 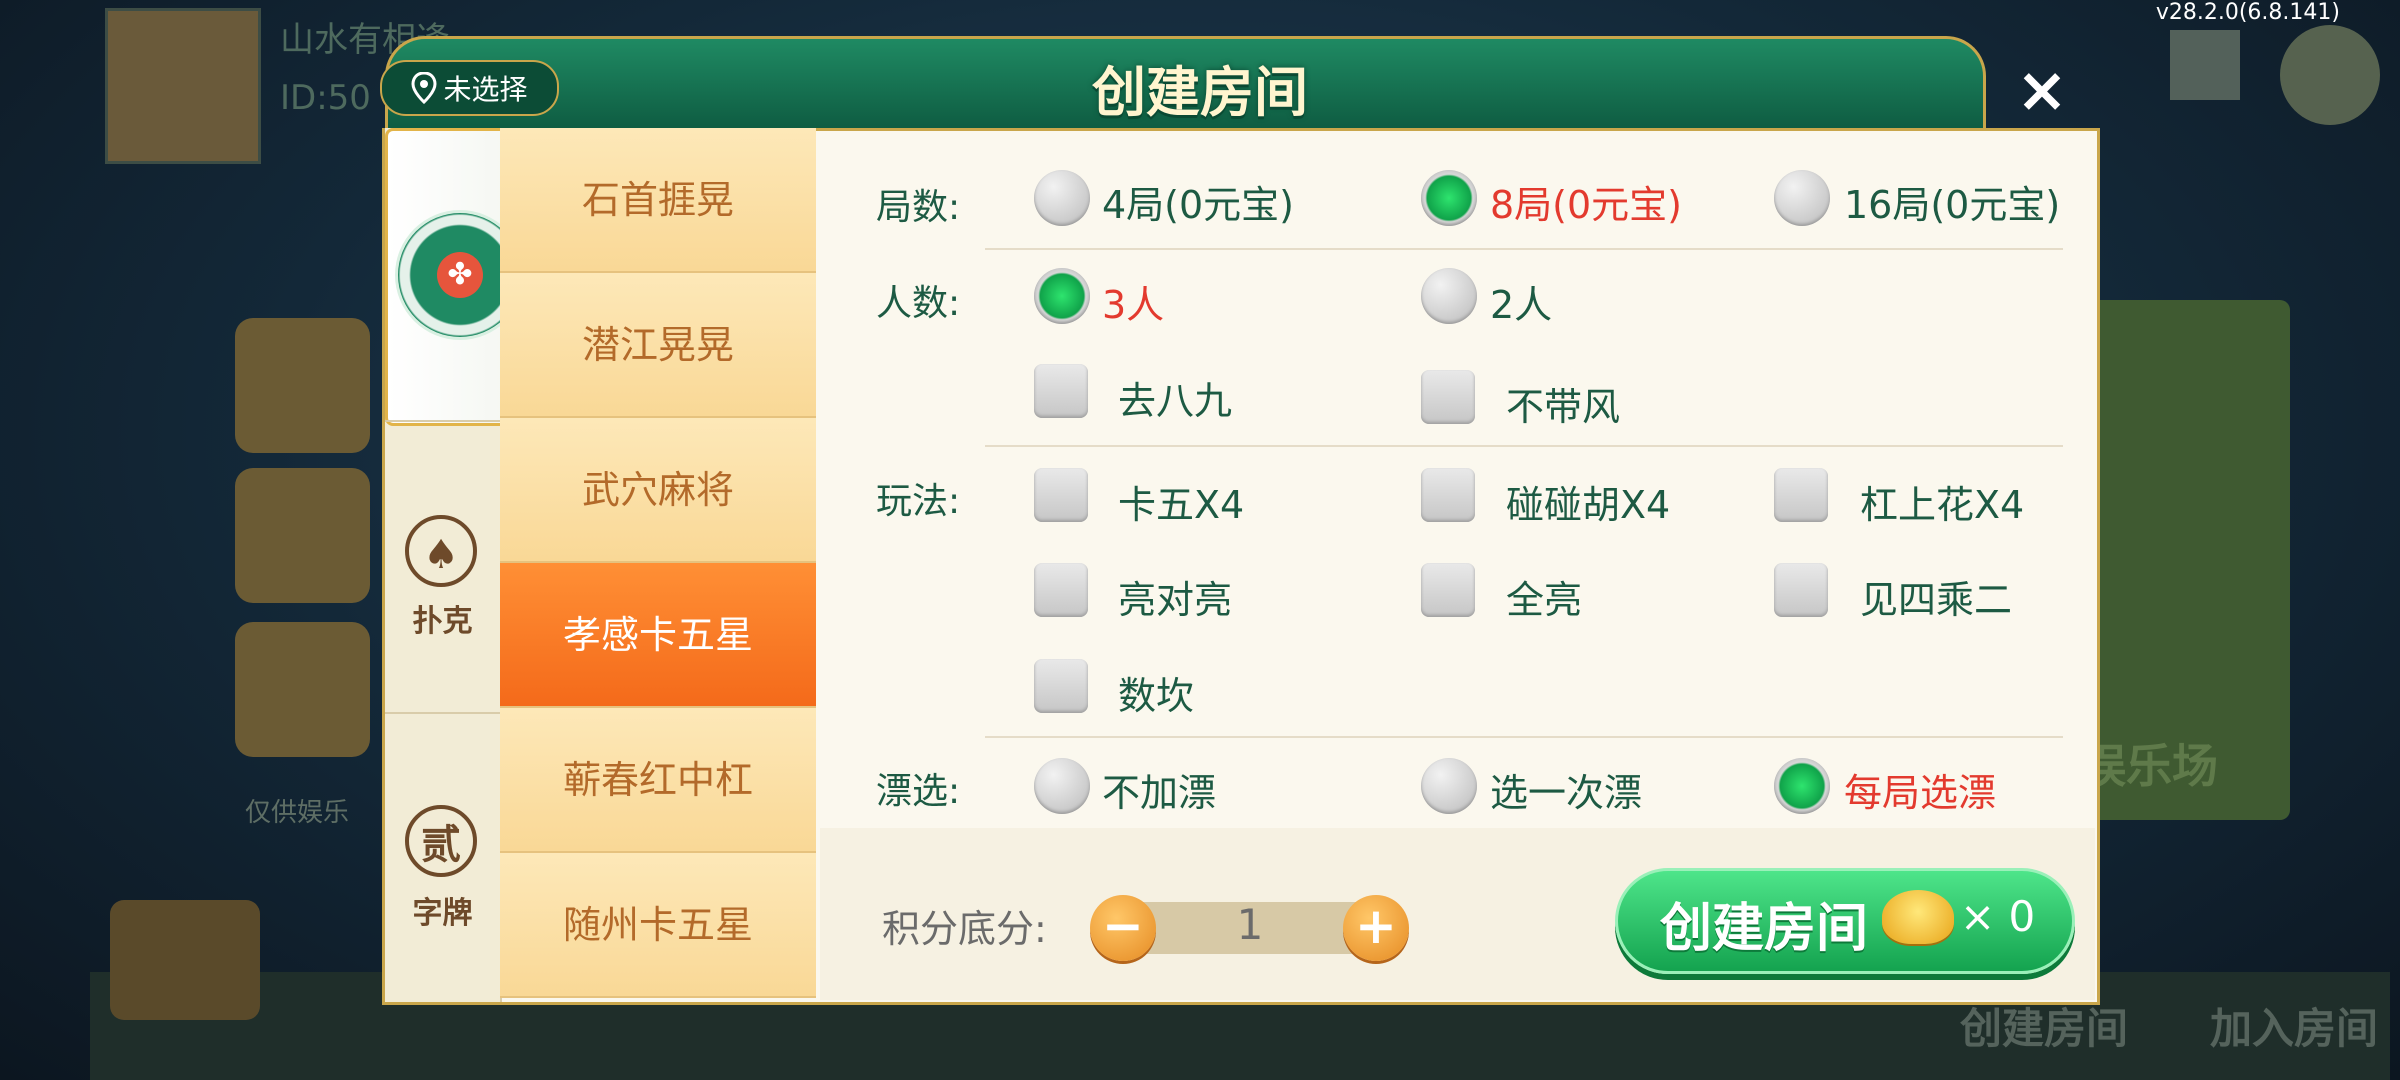 I want to click on category-poker-label: 扑克, so click(x=442, y=618).